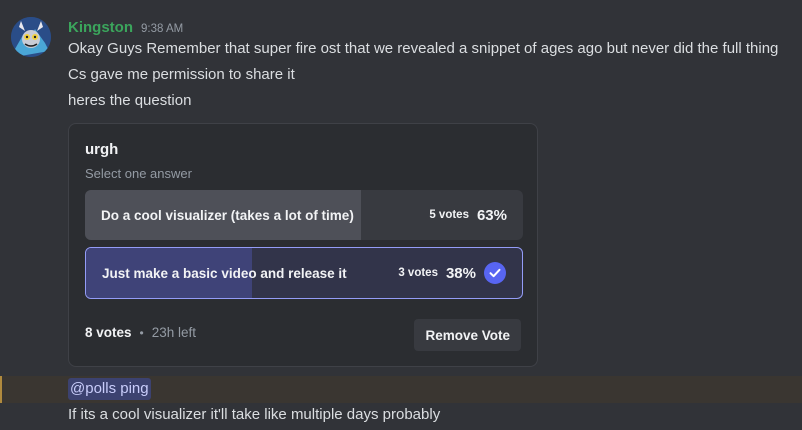 The height and width of the screenshot is (430, 802). What do you see at coordinates (100, 27) in the screenshot?
I see `username: Kingston` at bounding box center [100, 27].